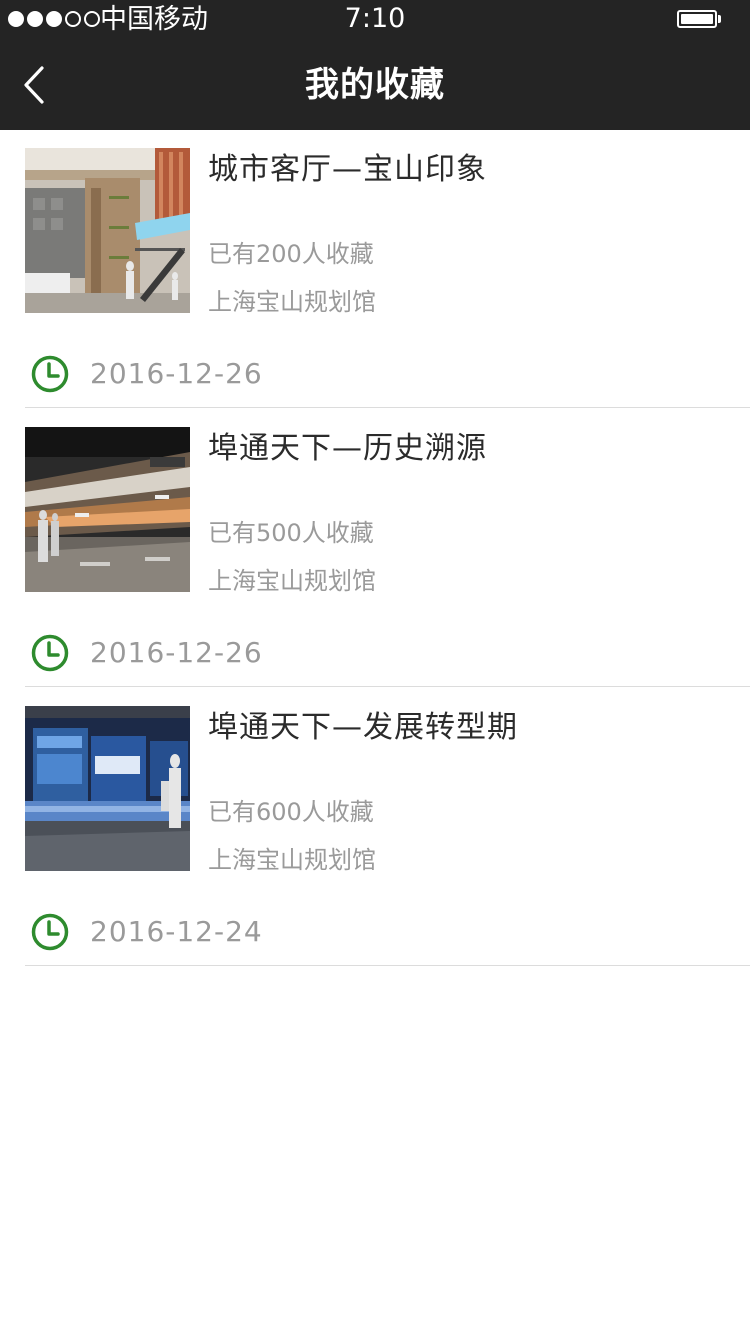 This screenshot has height=1334, width=750. What do you see at coordinates (347, 448) in the screenshot?
I see `favorite-title: 埠通天下—历史溯源` at bounding box center [347, 448].